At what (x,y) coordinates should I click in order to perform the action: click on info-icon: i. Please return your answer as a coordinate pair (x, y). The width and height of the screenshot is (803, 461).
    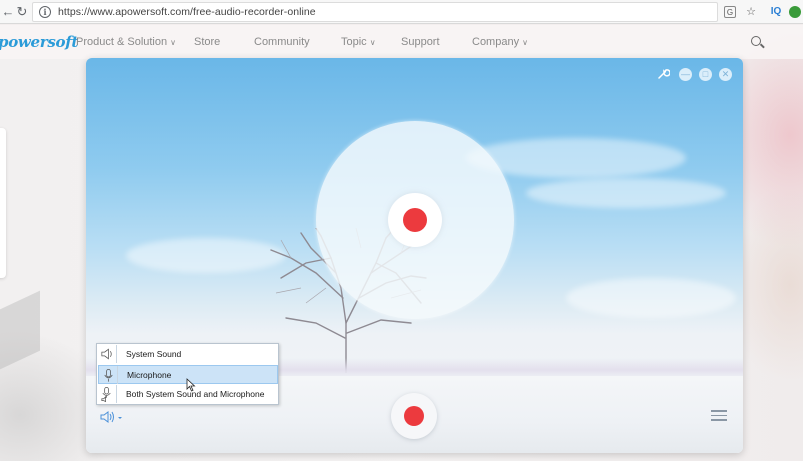
    Looking at the image, I should click on (45, 12).